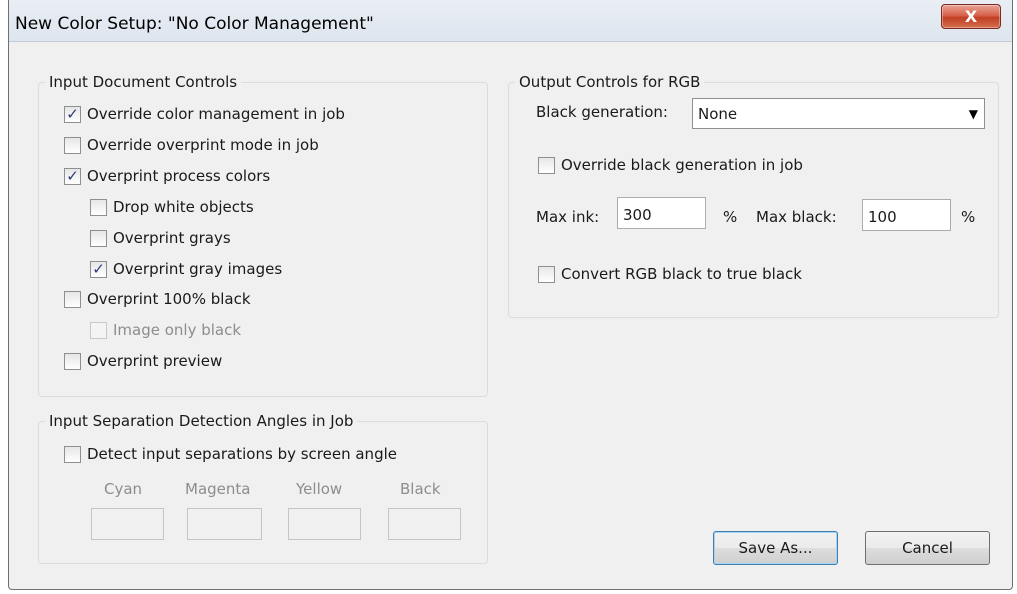 The width and height of the screenshot is (1017, 594). Describe the element at coordinates (155, 361) in the screenshot. I see `checkbox-label: Overprint preview` at that location.